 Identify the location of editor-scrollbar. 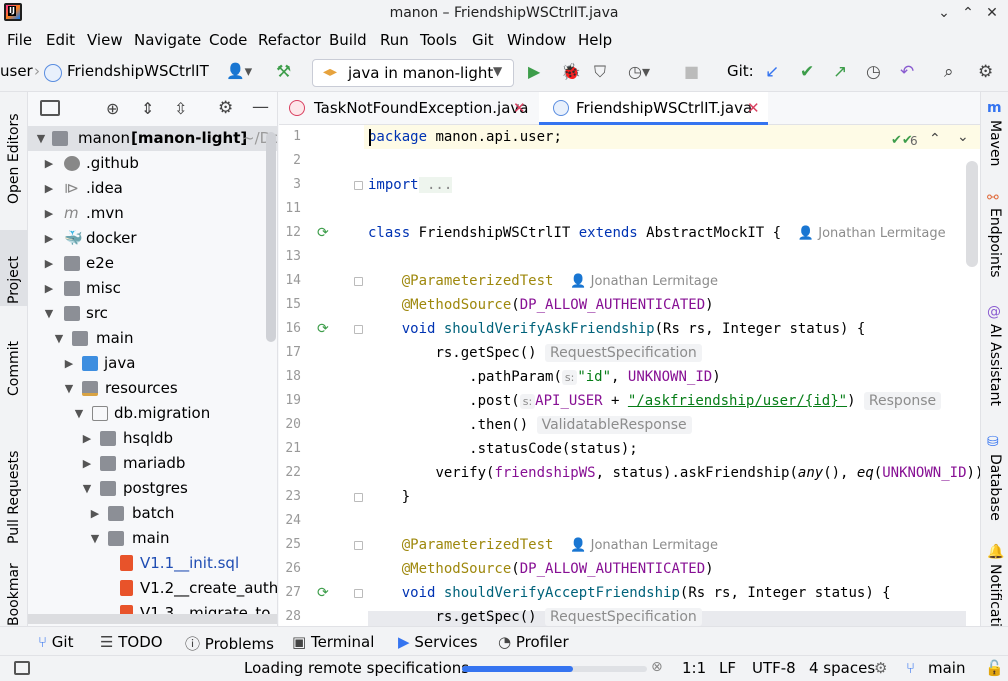
(972, 214).